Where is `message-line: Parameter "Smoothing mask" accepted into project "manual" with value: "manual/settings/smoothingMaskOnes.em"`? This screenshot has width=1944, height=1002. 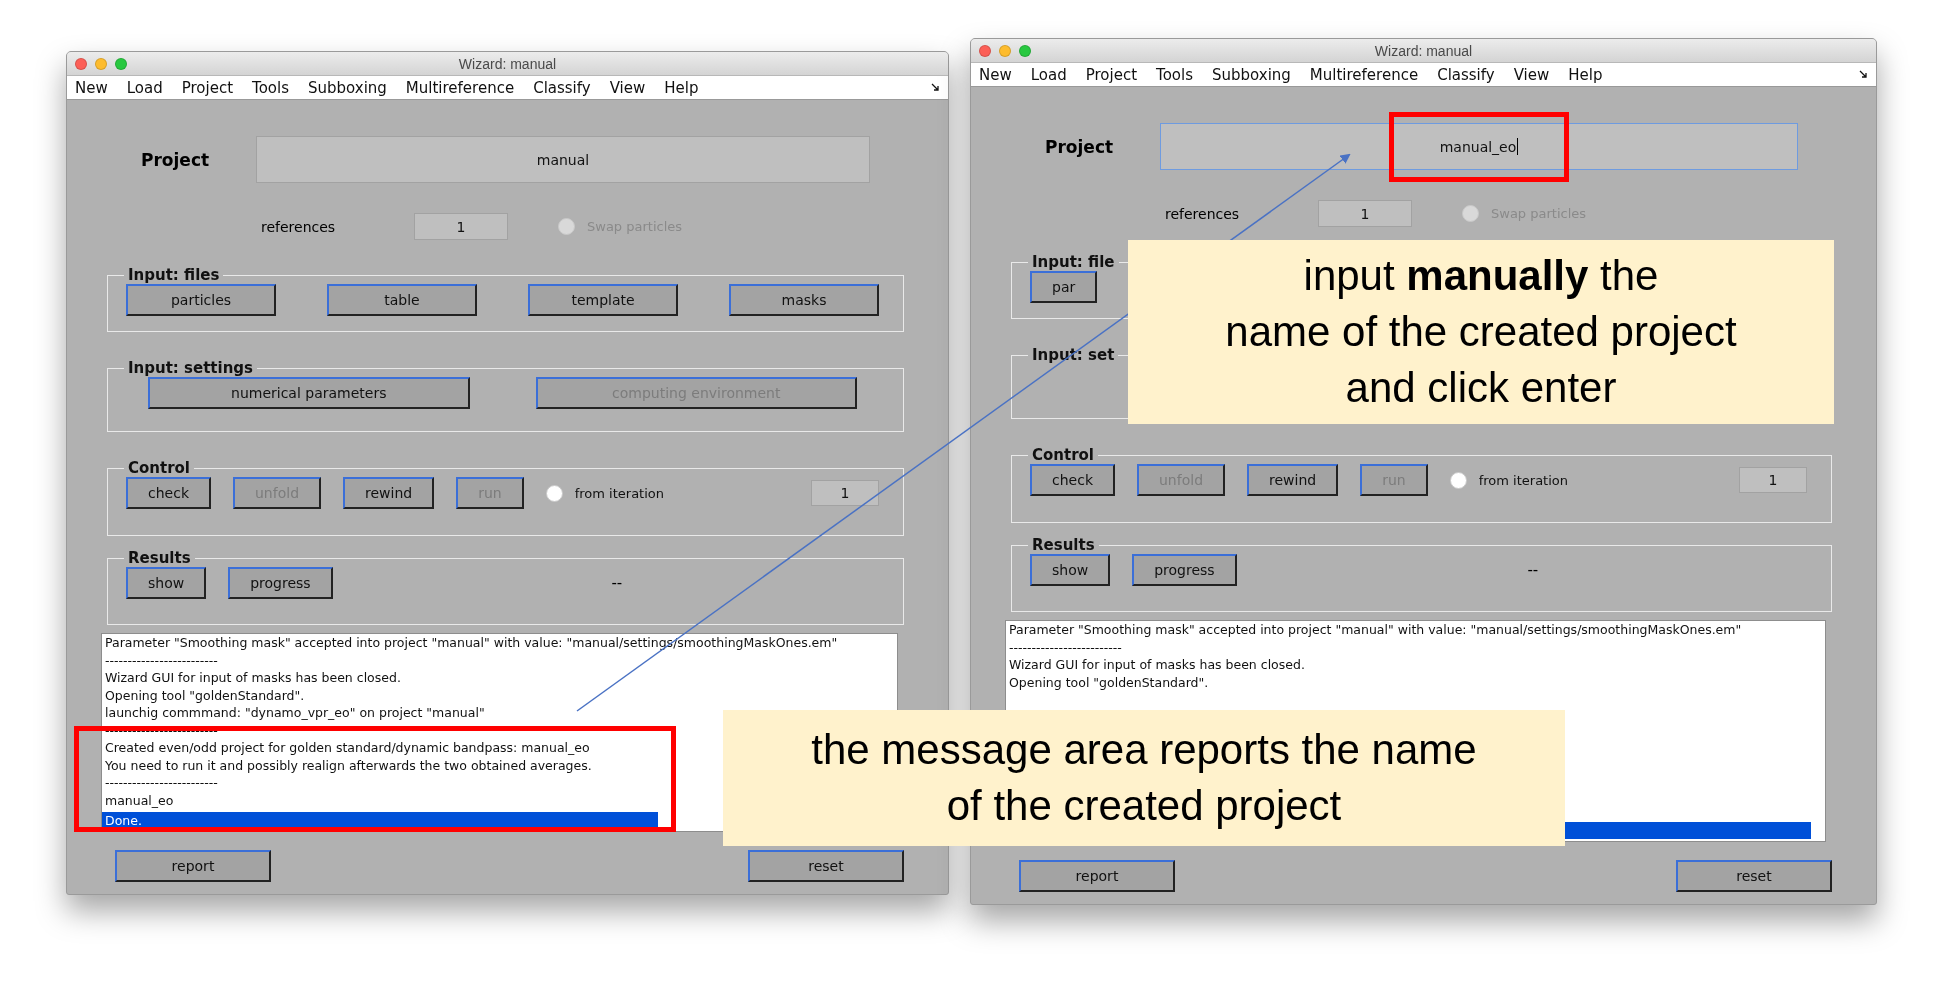 message-line: Parameter "Smoothing mask" accepted into project "manual" with value: "manual/settings/smoothingMaskOnes.em" is located at coordinates (1374, 630).